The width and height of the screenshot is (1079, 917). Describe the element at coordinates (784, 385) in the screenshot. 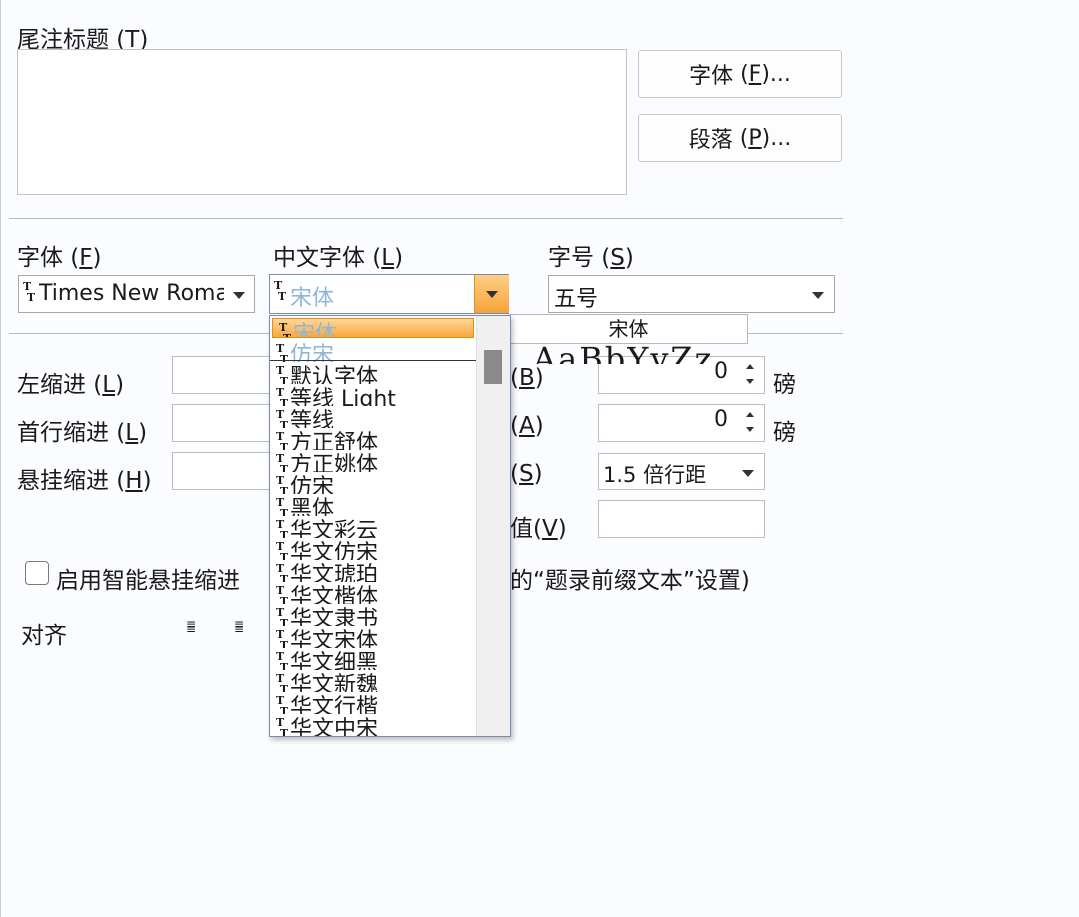

I see `spacing-before-unit: 磅` at that location.